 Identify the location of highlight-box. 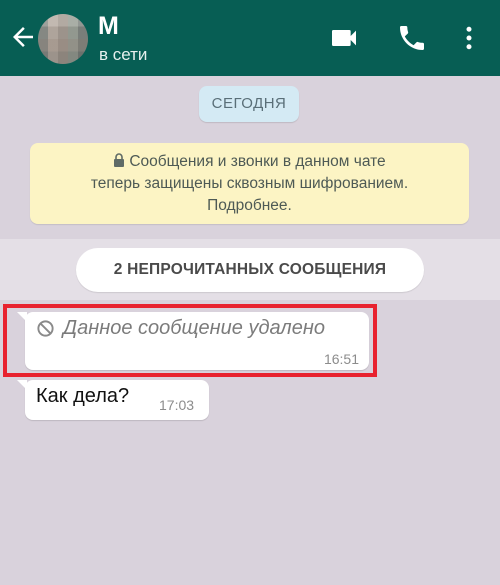
(190, 340).